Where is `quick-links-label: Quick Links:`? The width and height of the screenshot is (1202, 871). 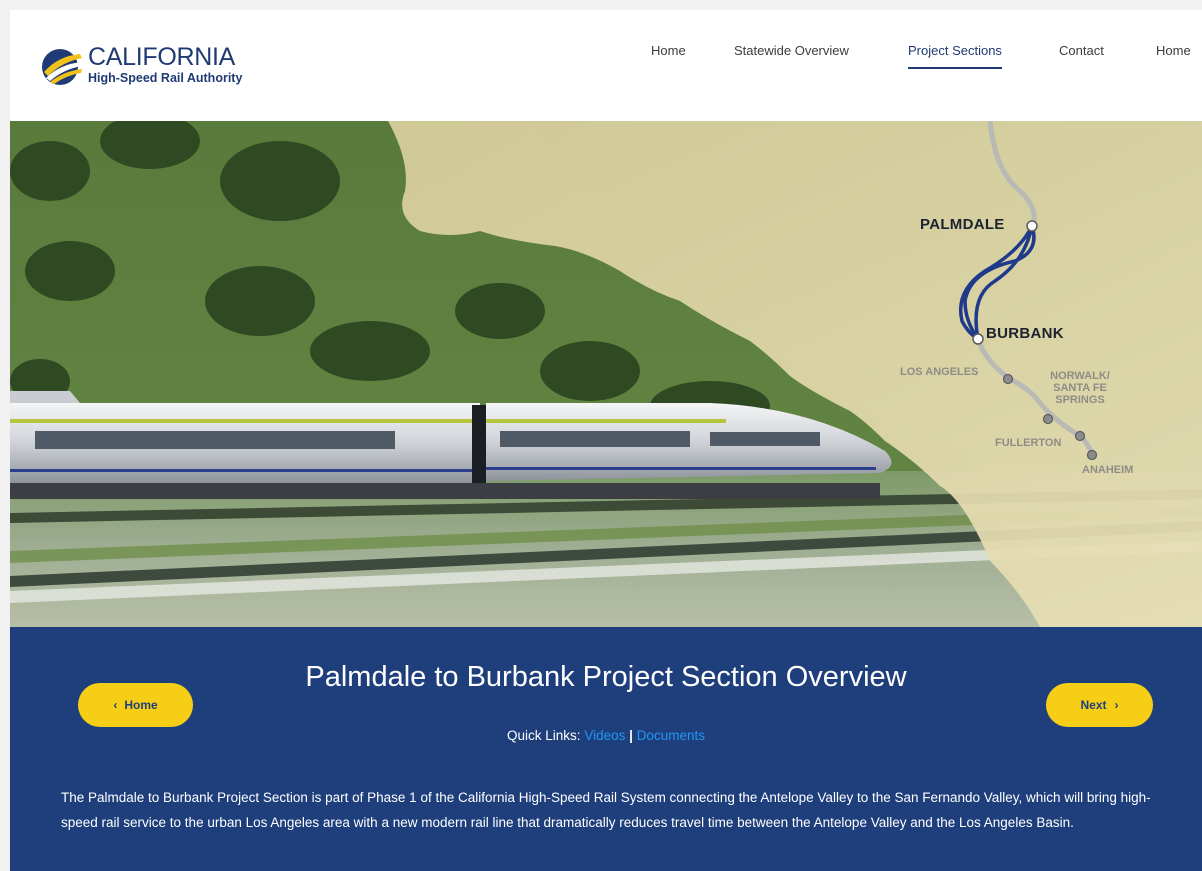 quick-links-label: Quick Links: is located at coordinates (544, 735).